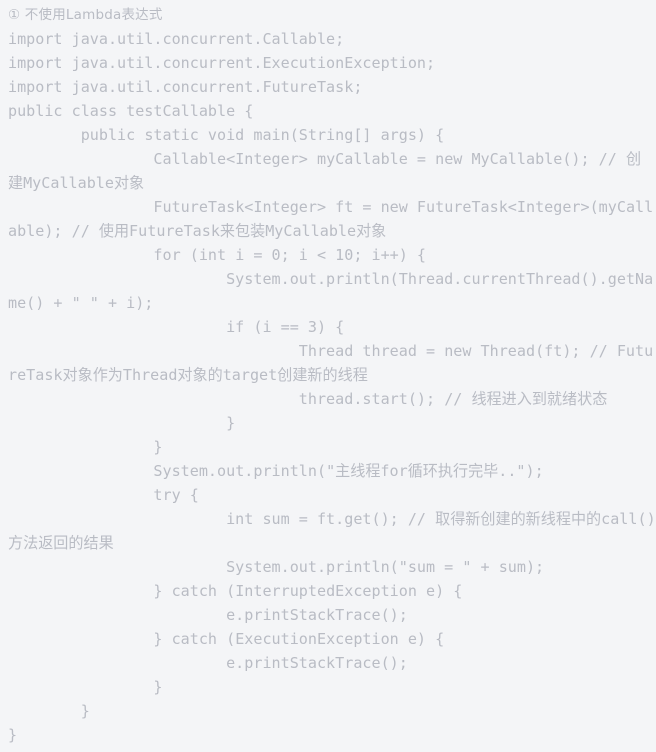  I want to click on code-line: } catch (ExecutionException e) {, so click(226, 639).